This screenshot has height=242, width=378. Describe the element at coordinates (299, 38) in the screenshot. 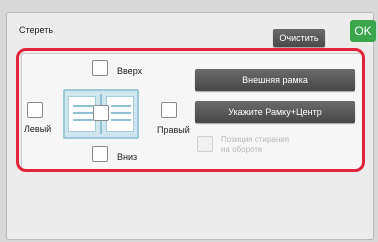

I see `clear-button: Очистить` at that location.